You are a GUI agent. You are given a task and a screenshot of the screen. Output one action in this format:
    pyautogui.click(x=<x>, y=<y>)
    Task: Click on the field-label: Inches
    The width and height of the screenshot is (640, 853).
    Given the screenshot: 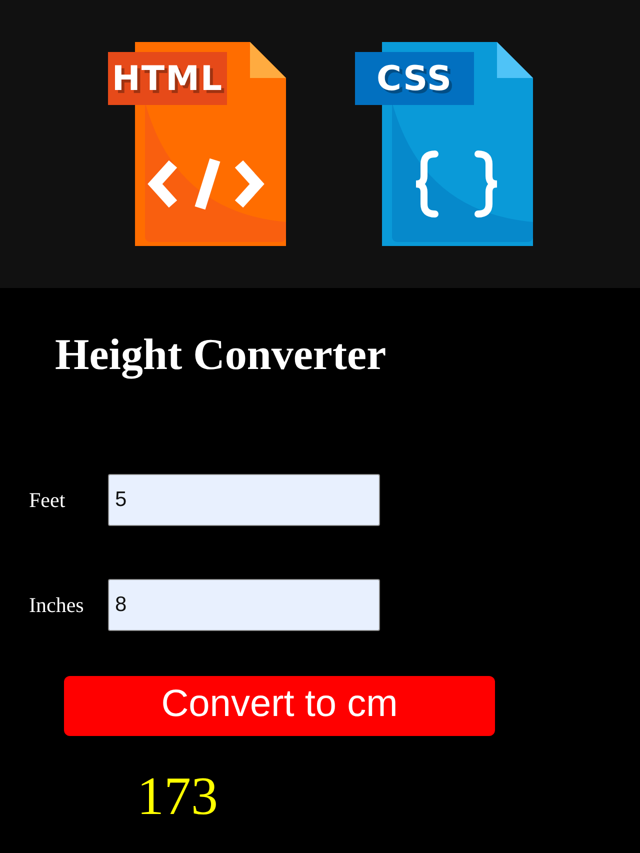 What is the action you would take?
    pyautogui.click(x=56, y=605)
    